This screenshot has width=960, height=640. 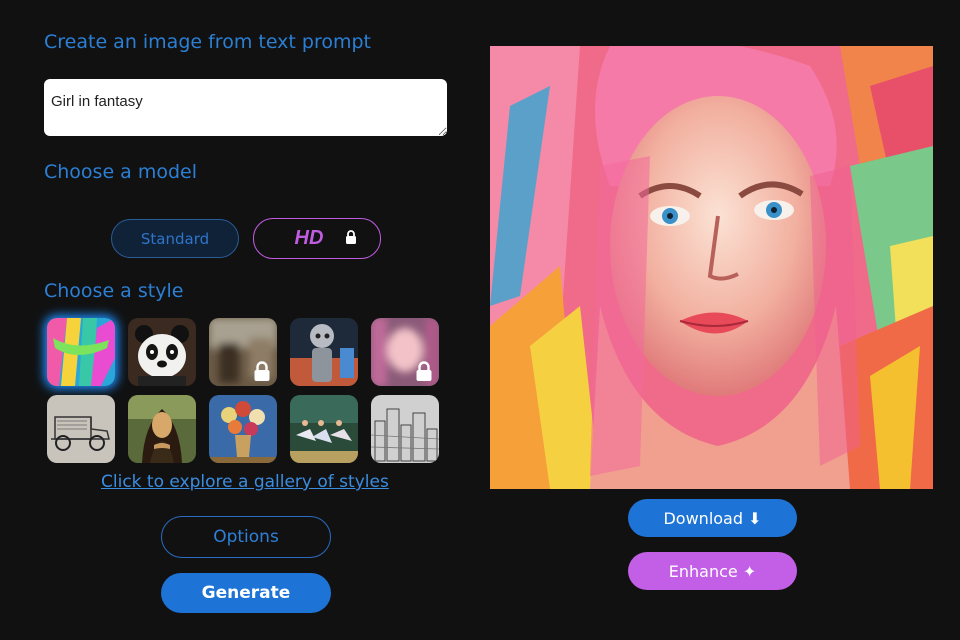 I want to click on standard-model-button: Standard, so click(x=175, y=238).